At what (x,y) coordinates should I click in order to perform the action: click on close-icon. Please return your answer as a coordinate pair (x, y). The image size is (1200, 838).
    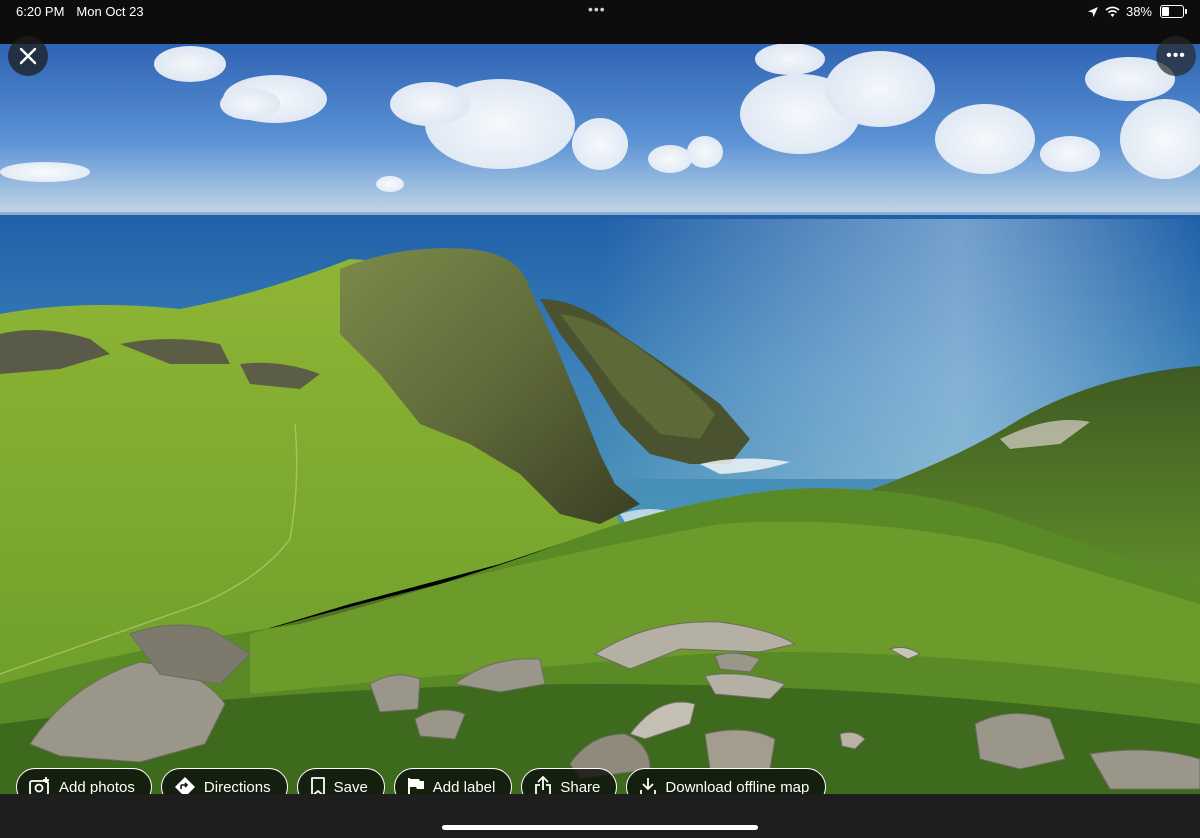
    Looking at the image, I should click on (28, 56).